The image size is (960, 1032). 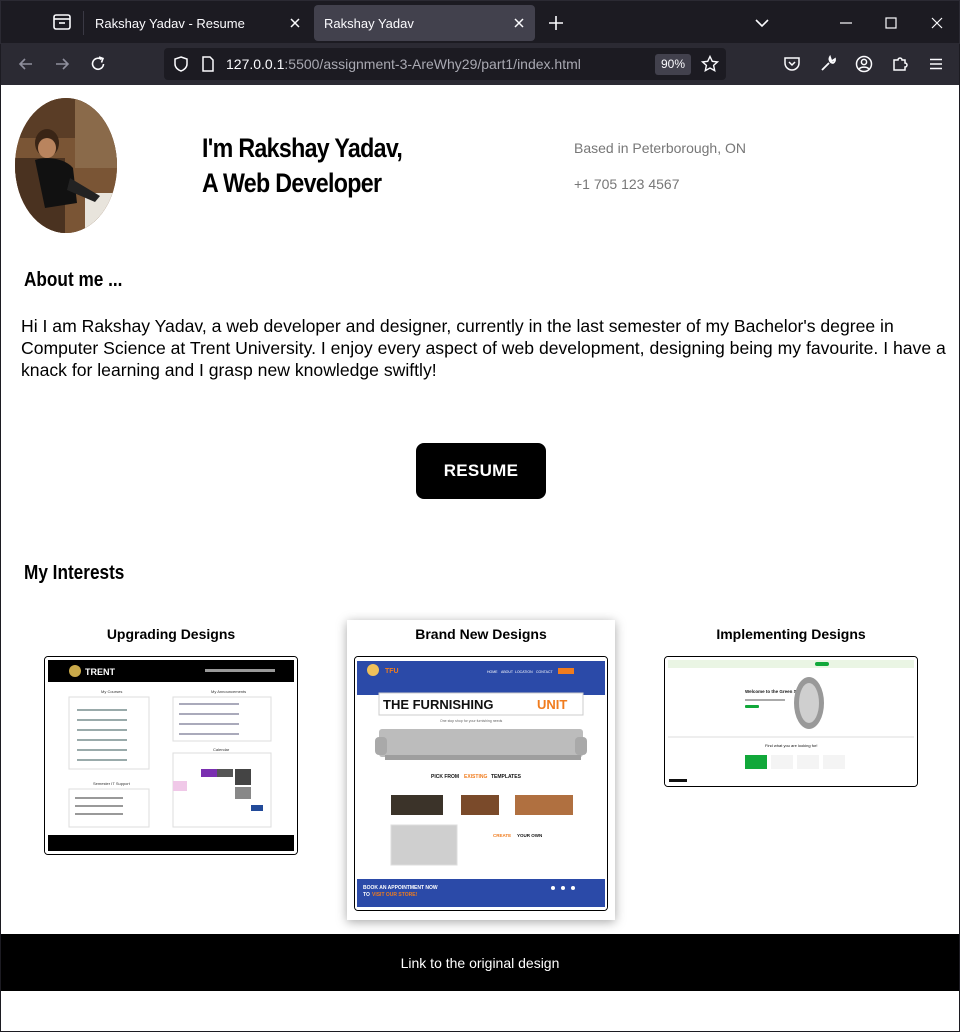 I want to click on nav-home: HOME, so click(x=492, y=672).